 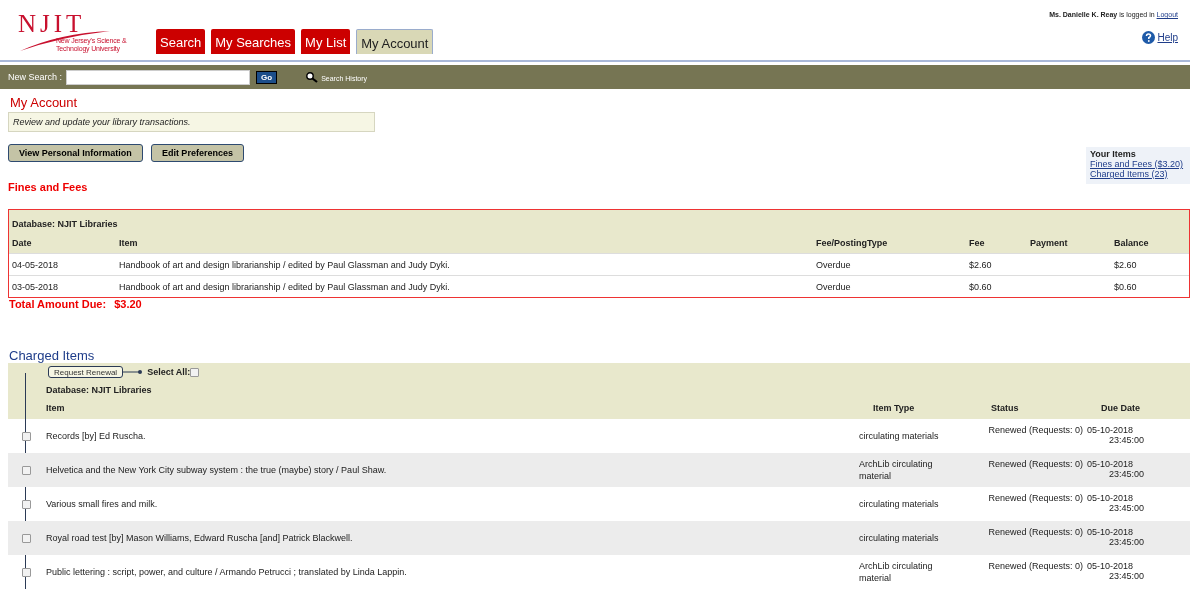 What do you see at coordinates (52, 24) in the screenshot?
I see `logo-wordmark: NJIT` at bounding box center [52, 24].